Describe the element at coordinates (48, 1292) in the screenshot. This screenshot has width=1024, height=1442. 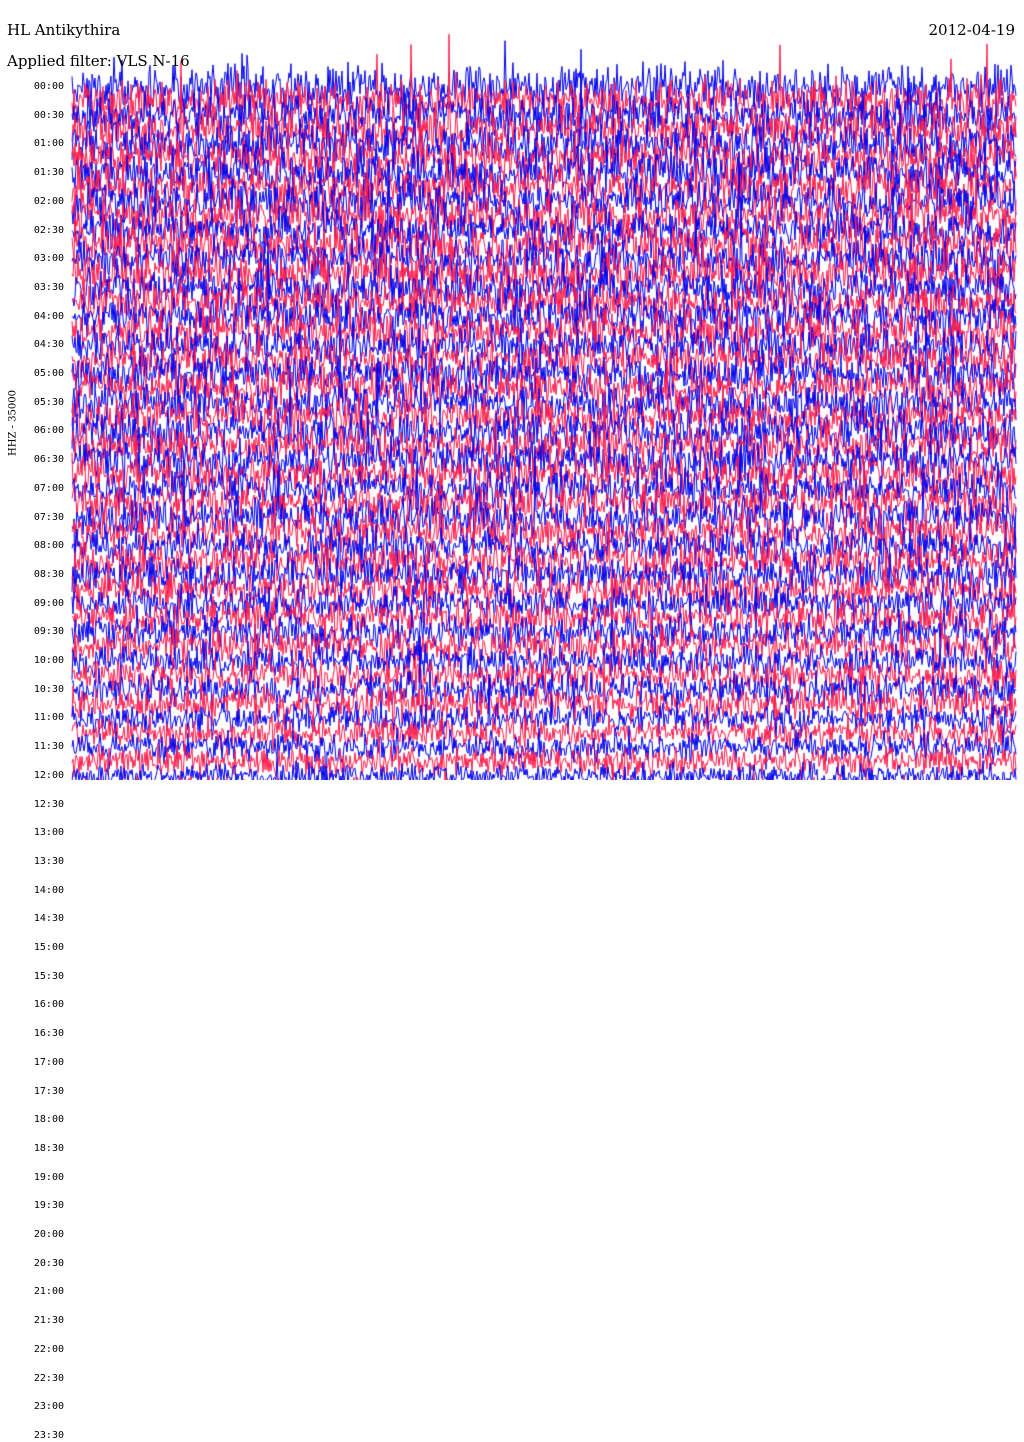
I see `time-tick-label: 21:00` at that location.